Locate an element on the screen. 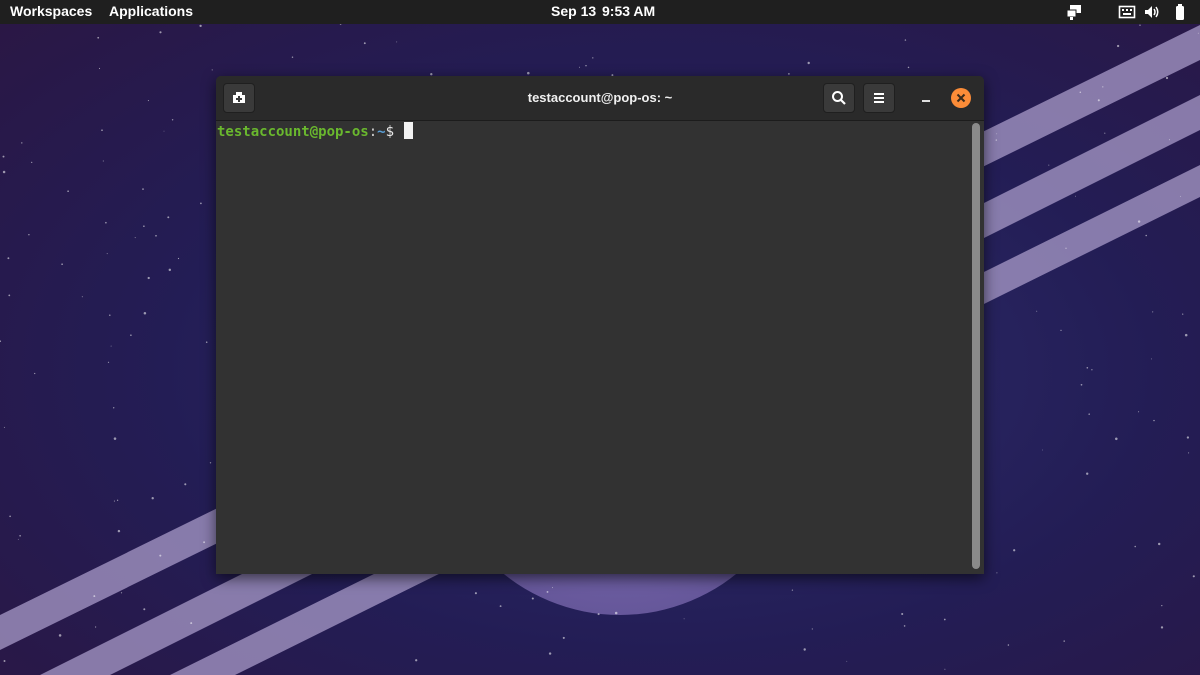  shell-prompt-line: testaccount@pop-os:~$ is located at coordinates (315, 131).